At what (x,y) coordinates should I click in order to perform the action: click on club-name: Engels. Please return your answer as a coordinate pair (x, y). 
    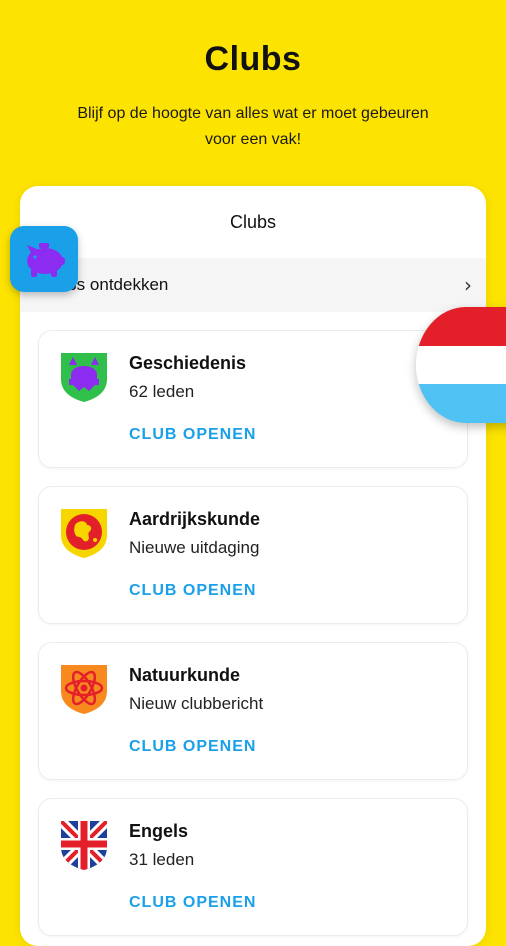
    Looking at the image, I should click on (159, 831).